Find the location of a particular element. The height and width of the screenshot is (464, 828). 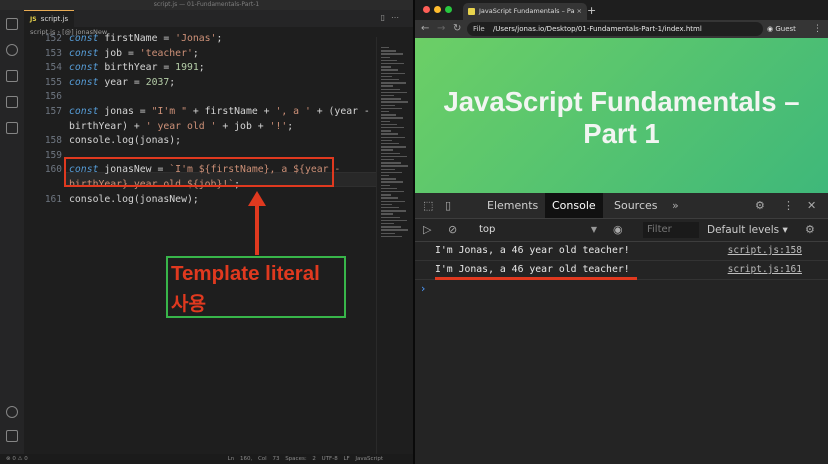

source-control-icon is located at coordinates (12, 76).